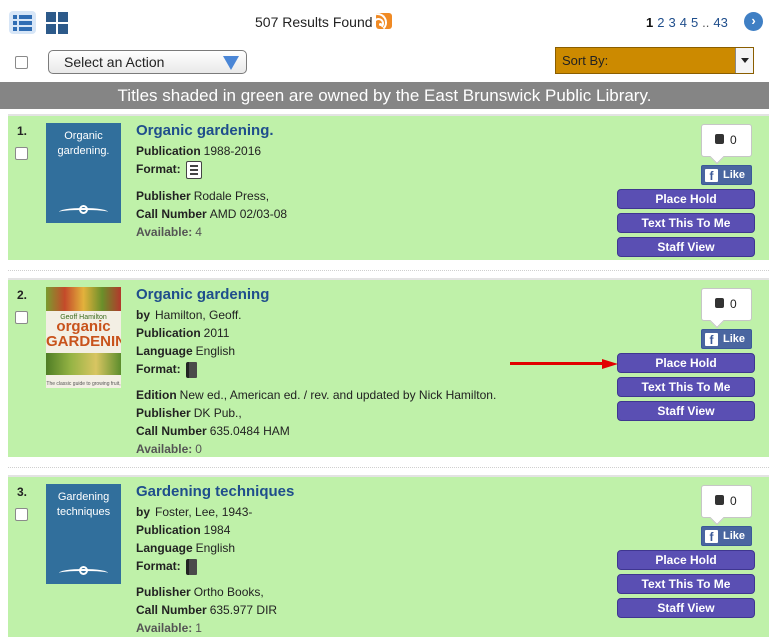 The height and width of the screenshot is (644, 769). I want to click on page-link-3: 3, so click(671, 22).